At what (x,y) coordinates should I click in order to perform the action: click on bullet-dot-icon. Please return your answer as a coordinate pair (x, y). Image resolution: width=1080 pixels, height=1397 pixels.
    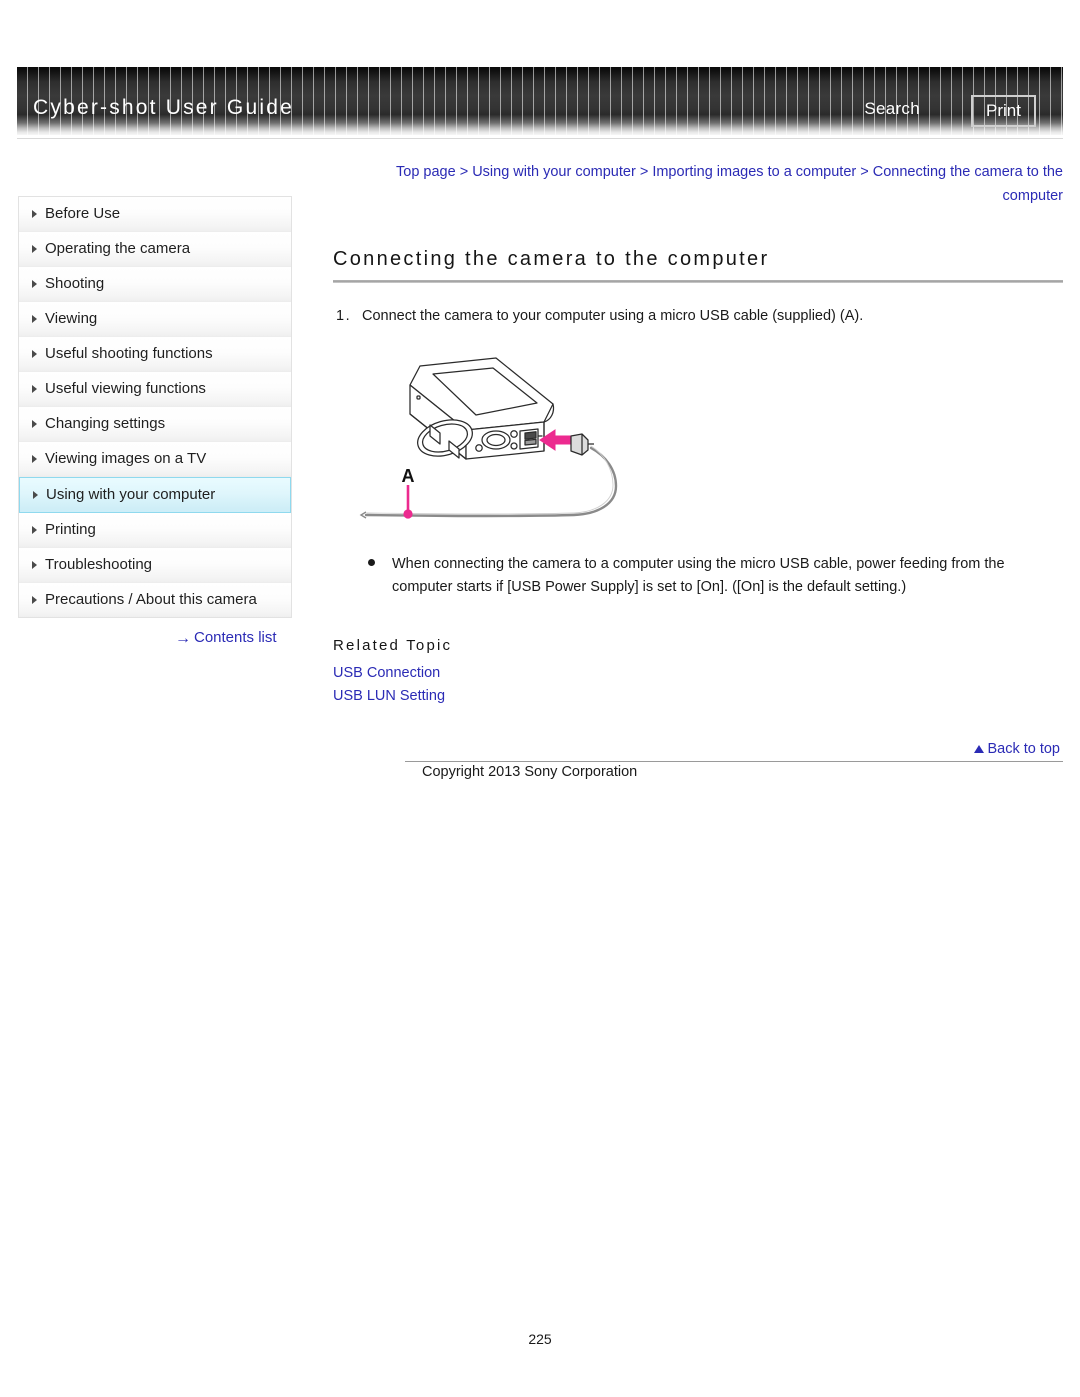
    Looking at the image, I should click on (371, 562).